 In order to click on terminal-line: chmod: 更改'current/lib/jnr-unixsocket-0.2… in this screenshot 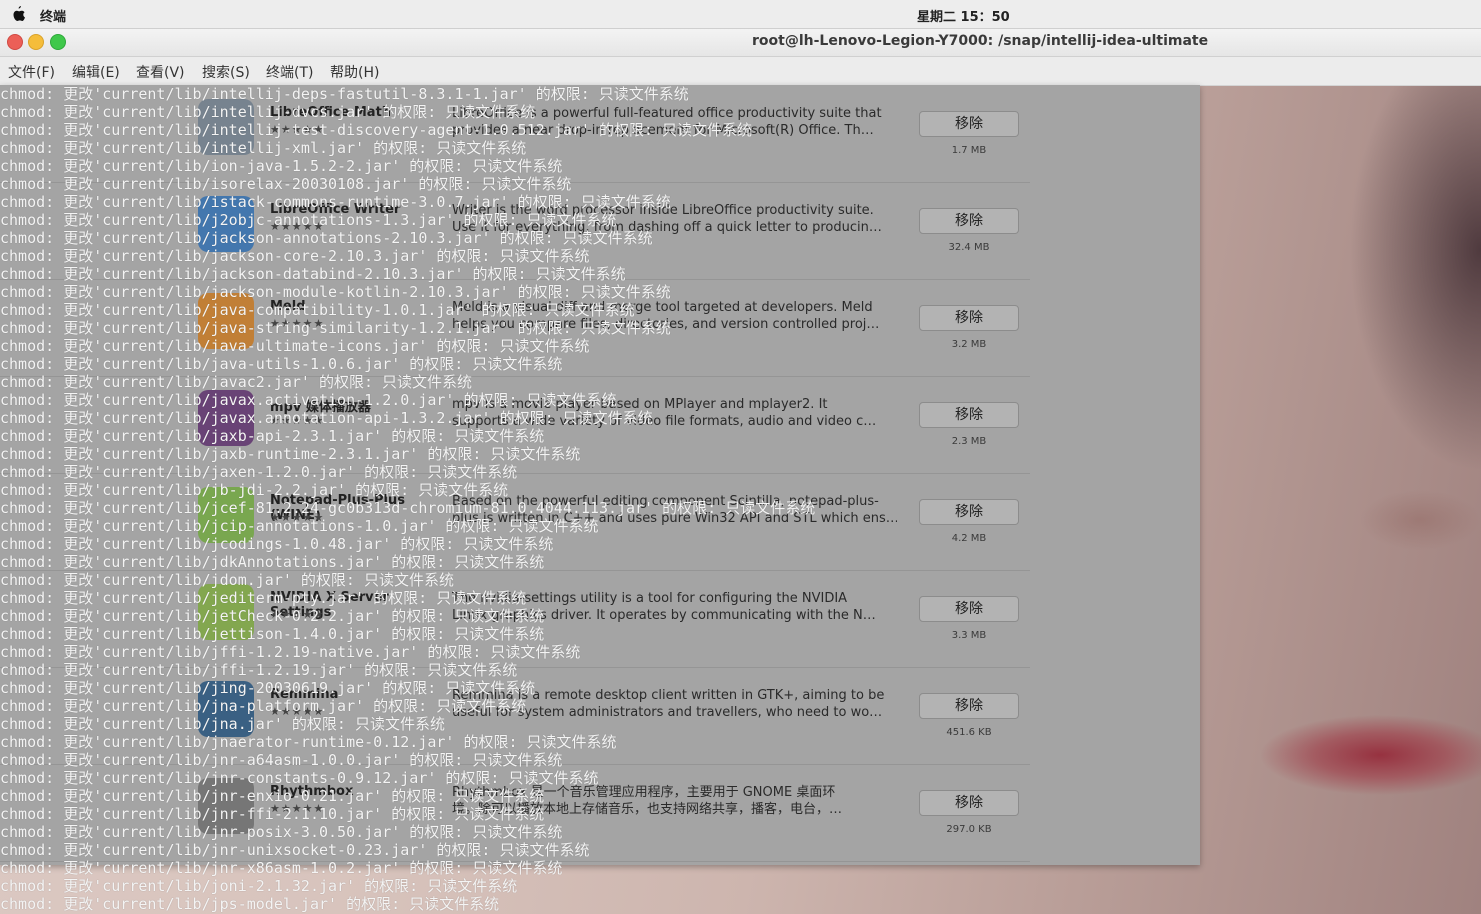, I will do `click(295, 850)`.